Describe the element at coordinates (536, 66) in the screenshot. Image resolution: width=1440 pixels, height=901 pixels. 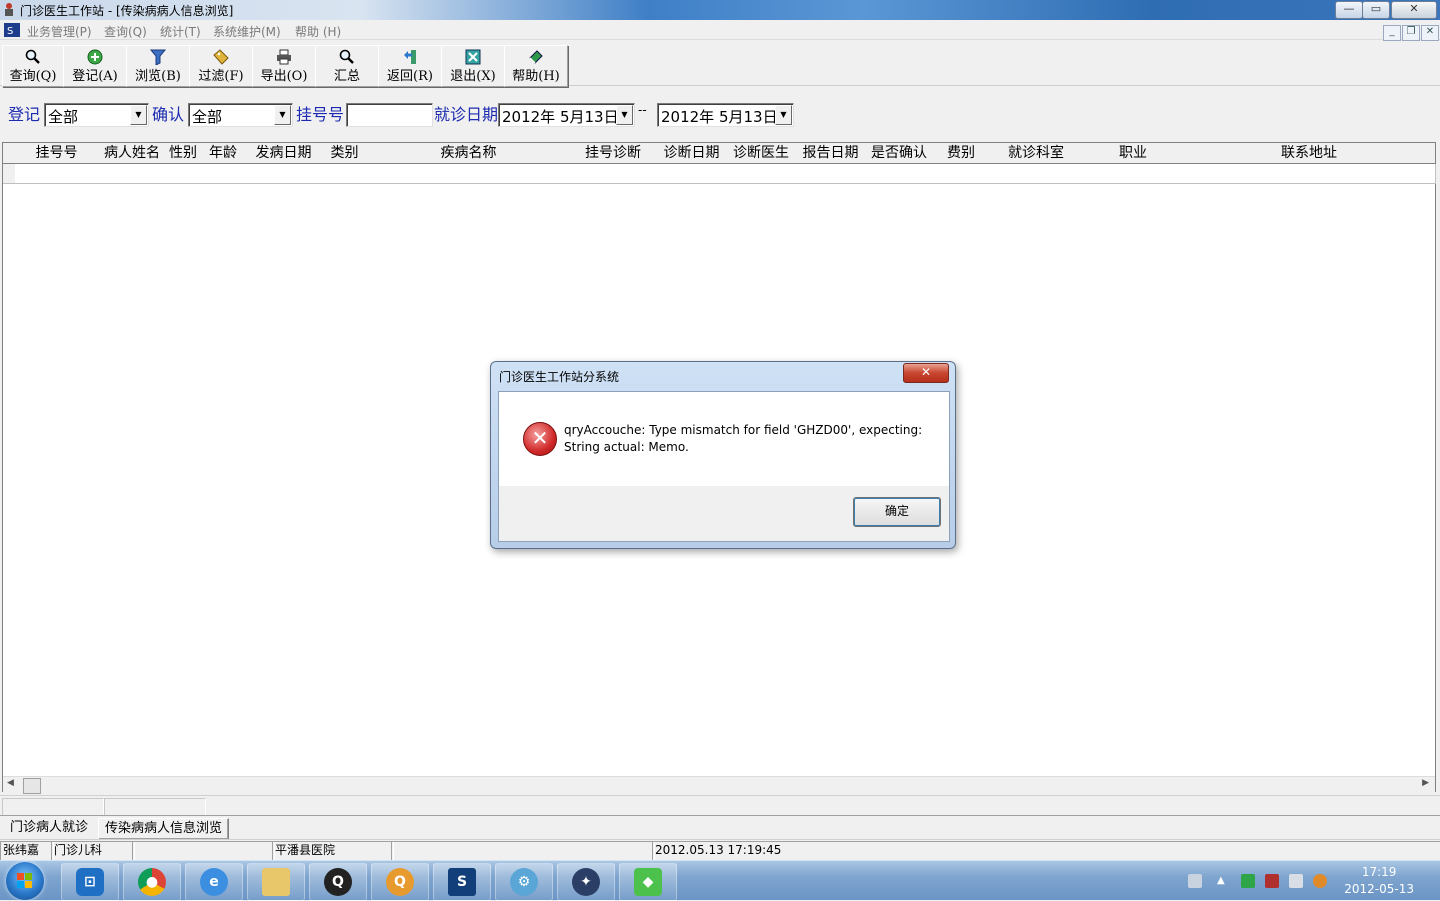
I see `help-button: 帮助(H)` at that location.